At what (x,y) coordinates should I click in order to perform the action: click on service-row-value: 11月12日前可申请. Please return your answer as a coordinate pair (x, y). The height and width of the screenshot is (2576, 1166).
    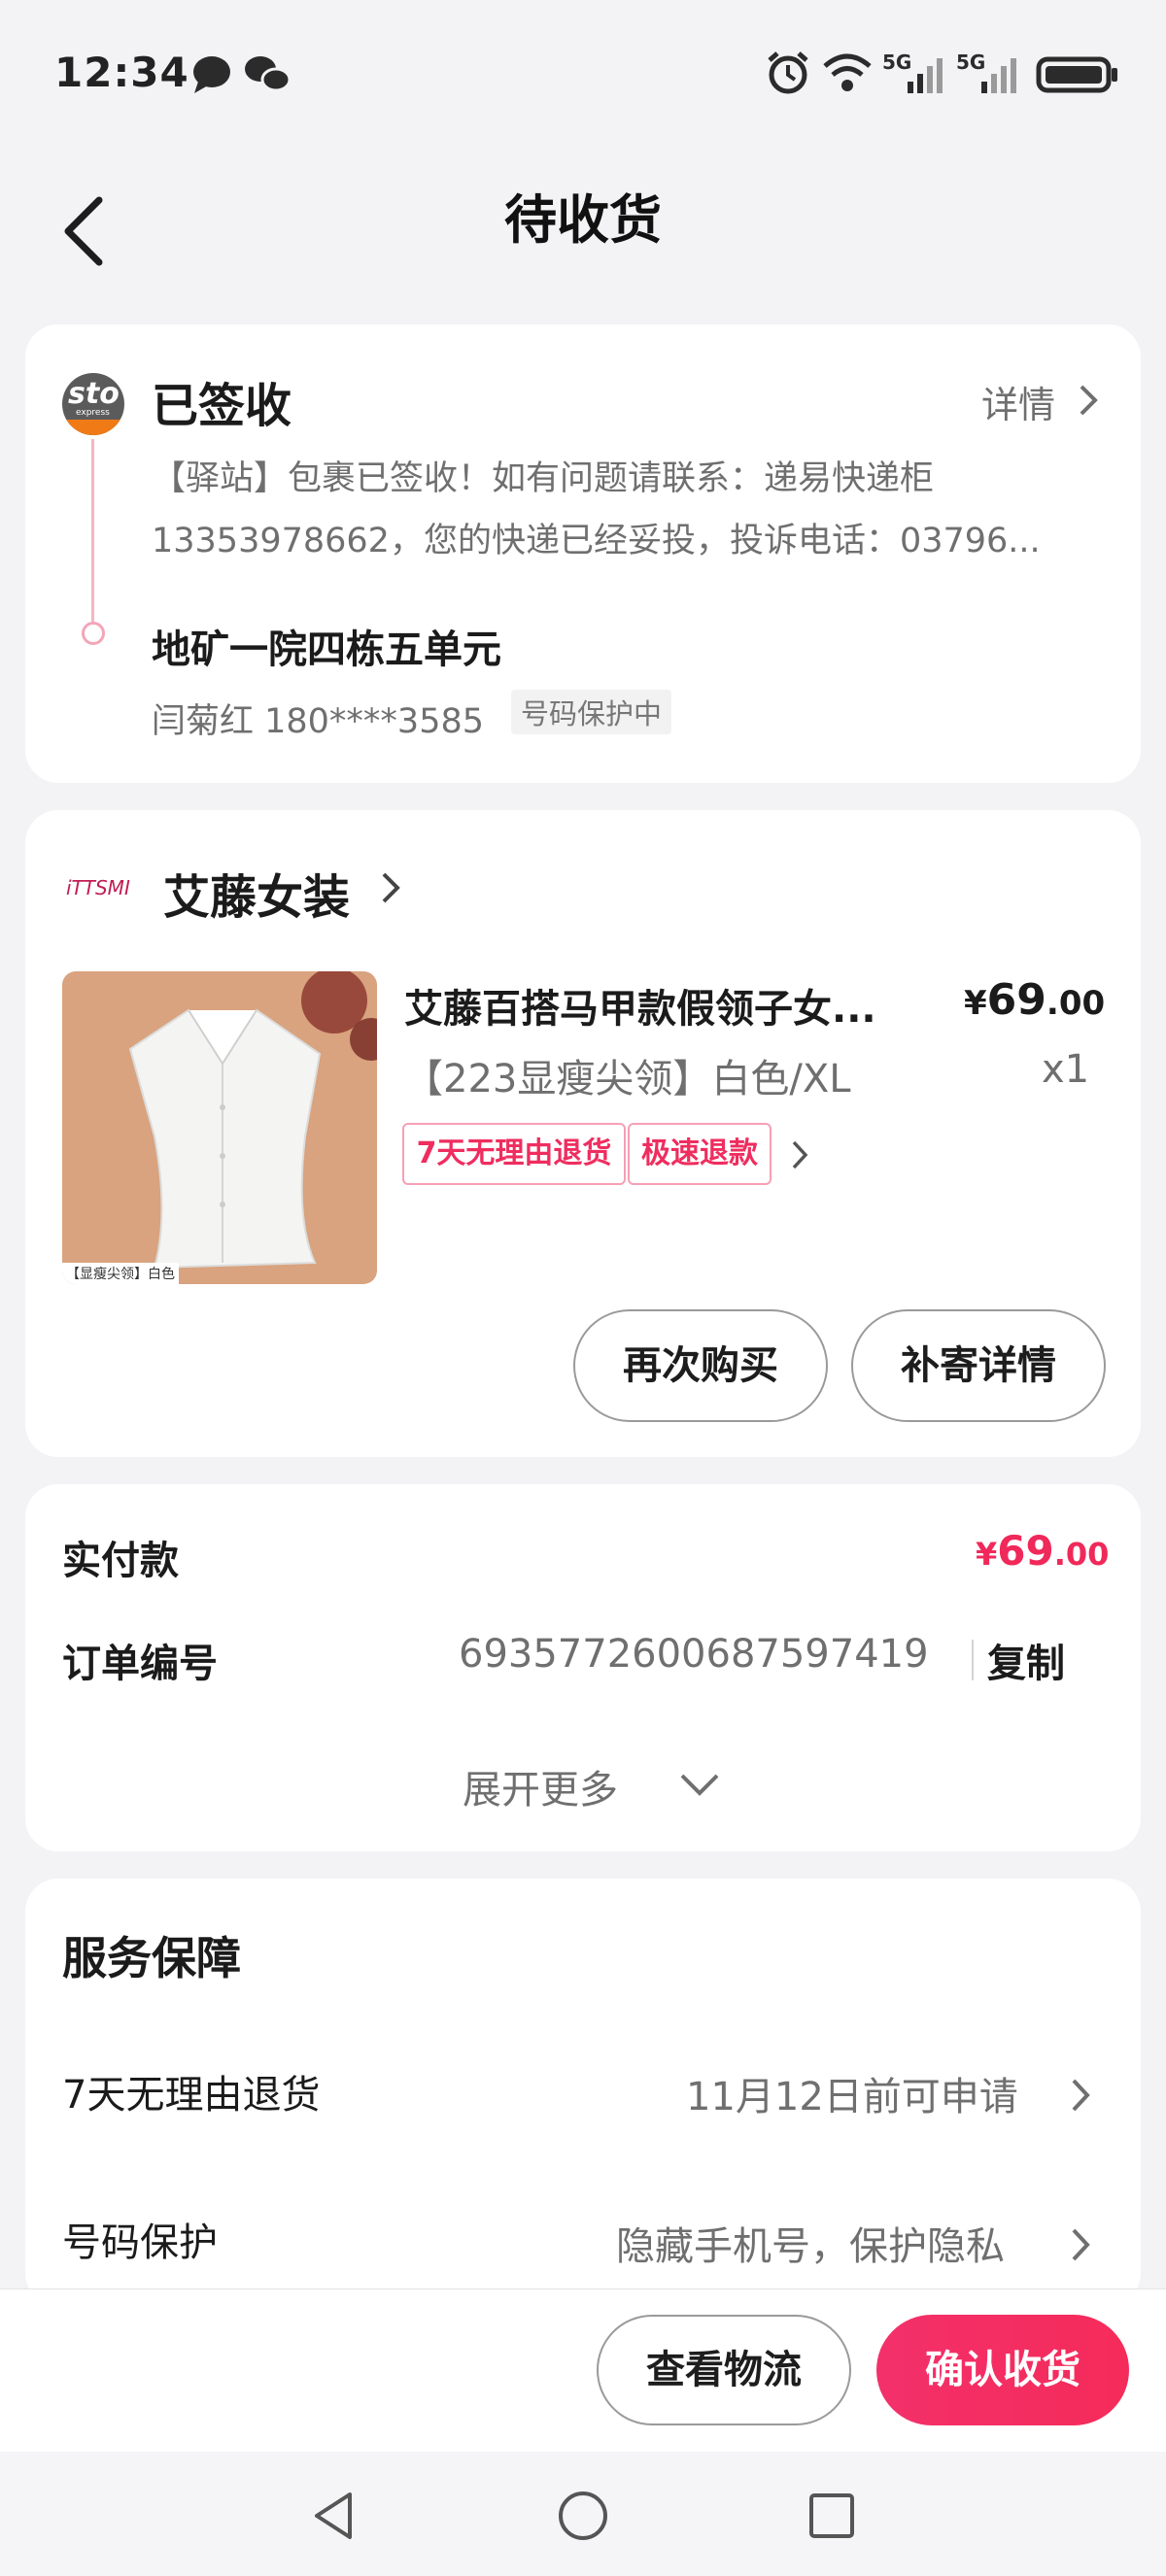
    Looking at the image, I should click on (852, 2093).